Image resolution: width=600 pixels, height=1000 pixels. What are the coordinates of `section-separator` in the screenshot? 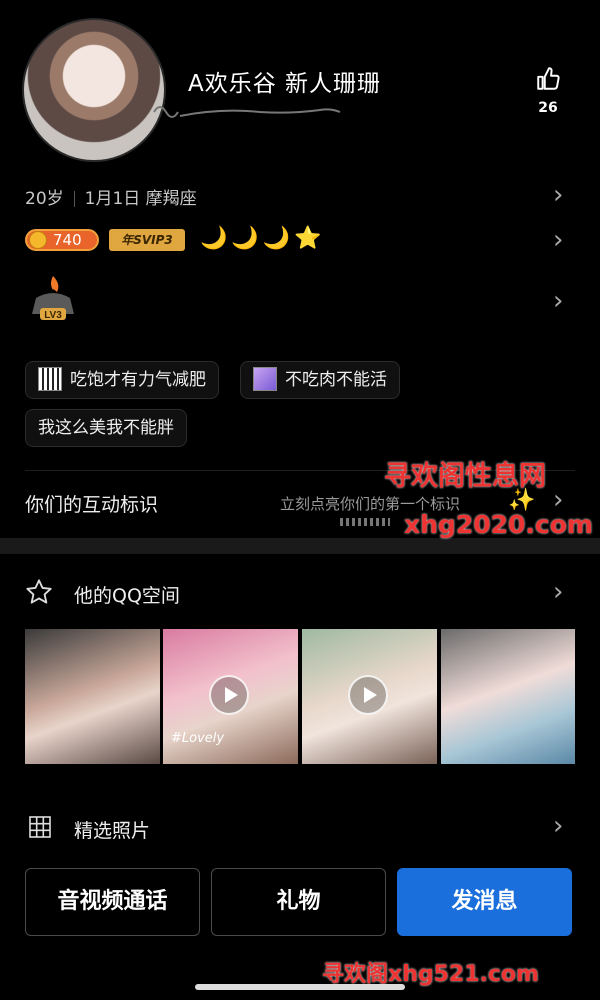 It's located at (300, 546).